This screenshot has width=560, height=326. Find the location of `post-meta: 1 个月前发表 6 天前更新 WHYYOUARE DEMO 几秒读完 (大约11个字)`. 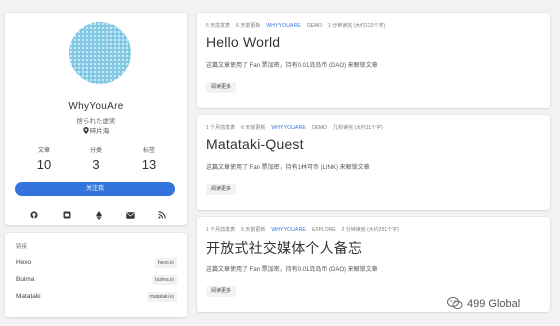

post-meta: 1 个月前发表 6 天前更新 WHYYOUARE DEMO 几秒读完 (大约11个字) is located at coordinates (297, 127).